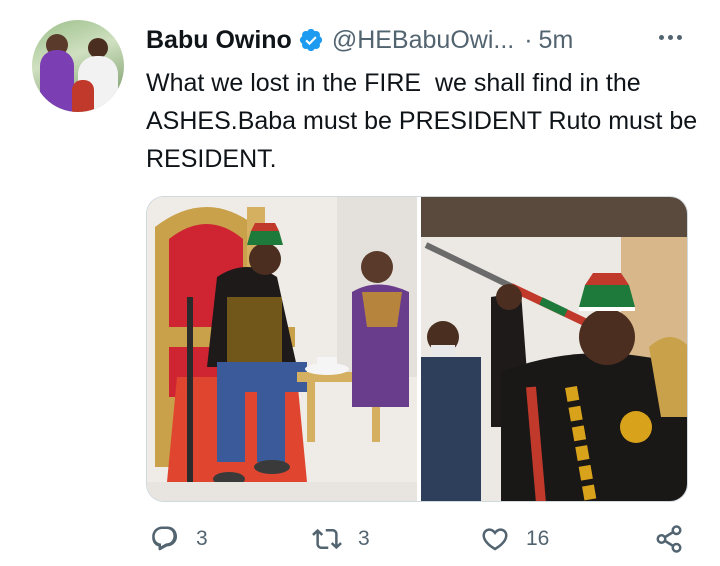 This screenshot has height=566, width=720. What do you see at coordinates (165, 538) in the screenshot?
I see `reply-icon` at bounding box center [165, 538].